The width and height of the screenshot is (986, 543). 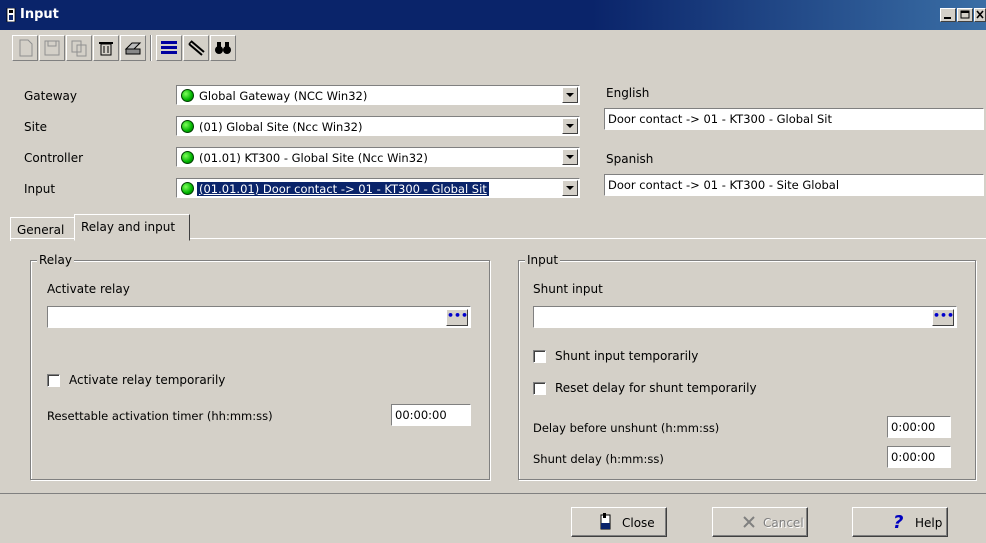 What do you see at coordinates (568, 289) in the screenshot?
I see `shunt-input-label: Shunt input` at bounding box center [568, 289].